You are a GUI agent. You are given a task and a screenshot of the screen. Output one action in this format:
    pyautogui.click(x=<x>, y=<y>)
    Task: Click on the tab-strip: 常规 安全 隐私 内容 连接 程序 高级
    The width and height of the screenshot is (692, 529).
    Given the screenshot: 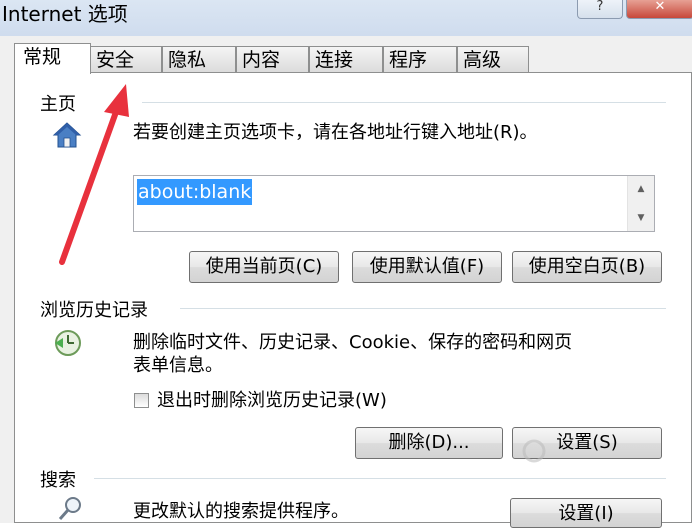 What is the action you would take?
    pyautogui.click(x=353, y=58)
    